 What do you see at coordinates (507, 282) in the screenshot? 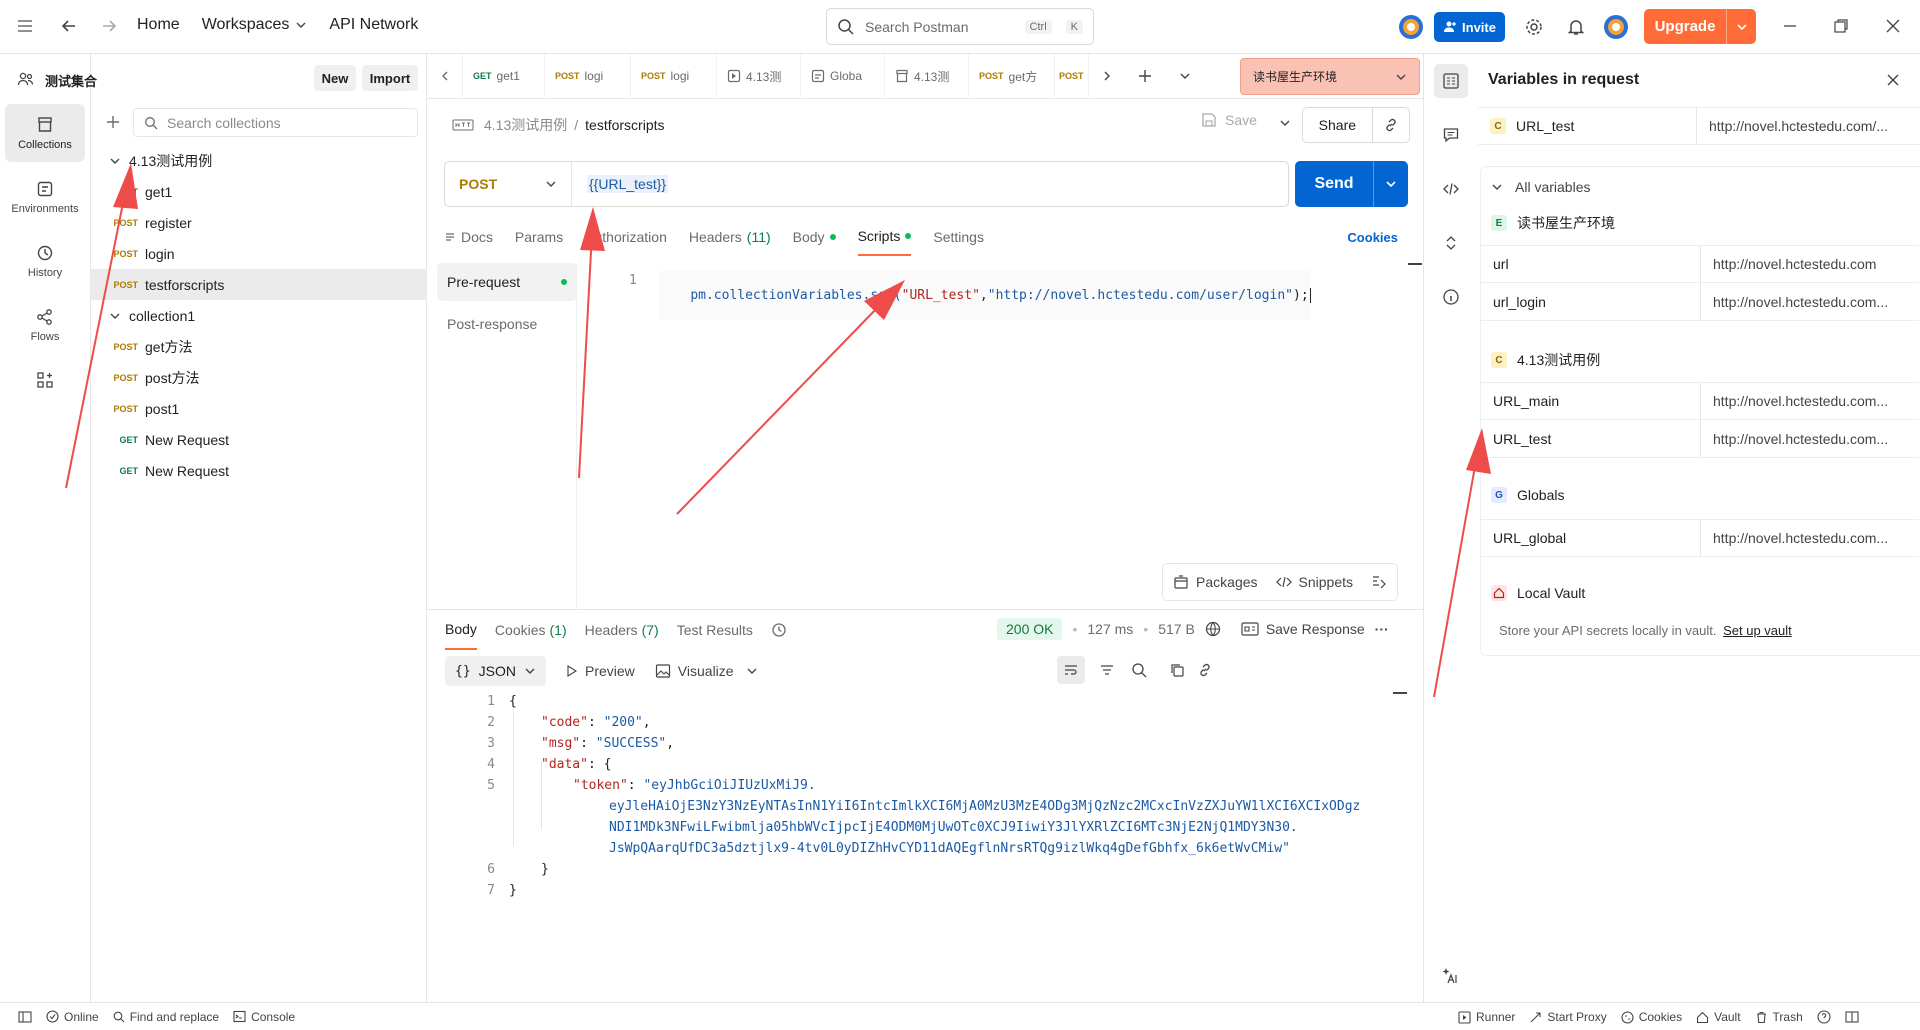
I see `pre-request-tab: Pre-request` at bounding box center [507, 282].